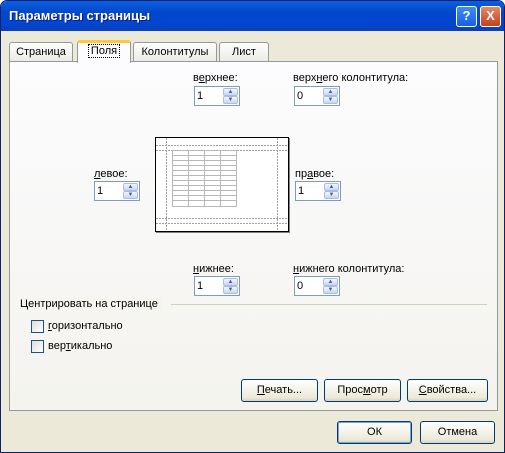 The image size is (505, 453). Describe the element at coordinates (209, 96) in the screenshot. I see `top-margin-input` at that location.